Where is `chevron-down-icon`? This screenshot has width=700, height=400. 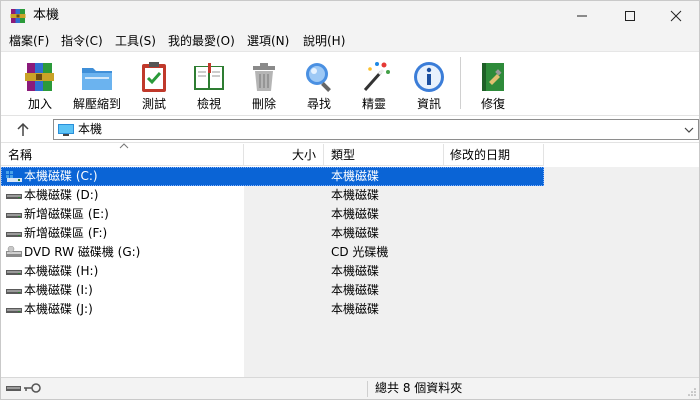
chevron-down-icon is located at coordinates (689, 130).